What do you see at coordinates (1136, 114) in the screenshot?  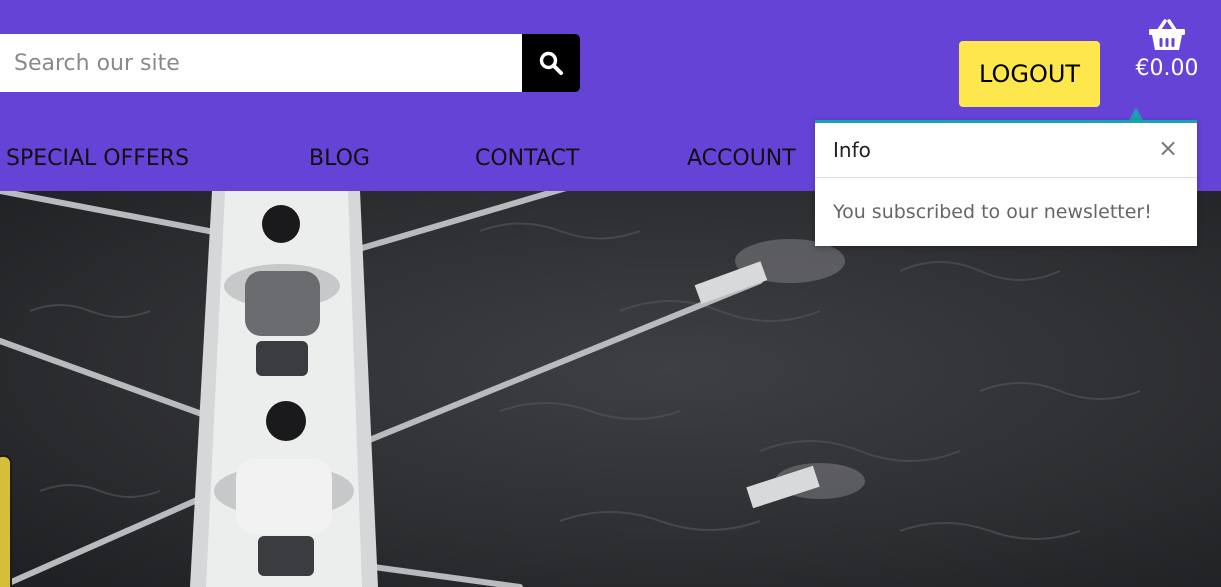 I see `toast-arrow` at bounding box center [1136, 114].